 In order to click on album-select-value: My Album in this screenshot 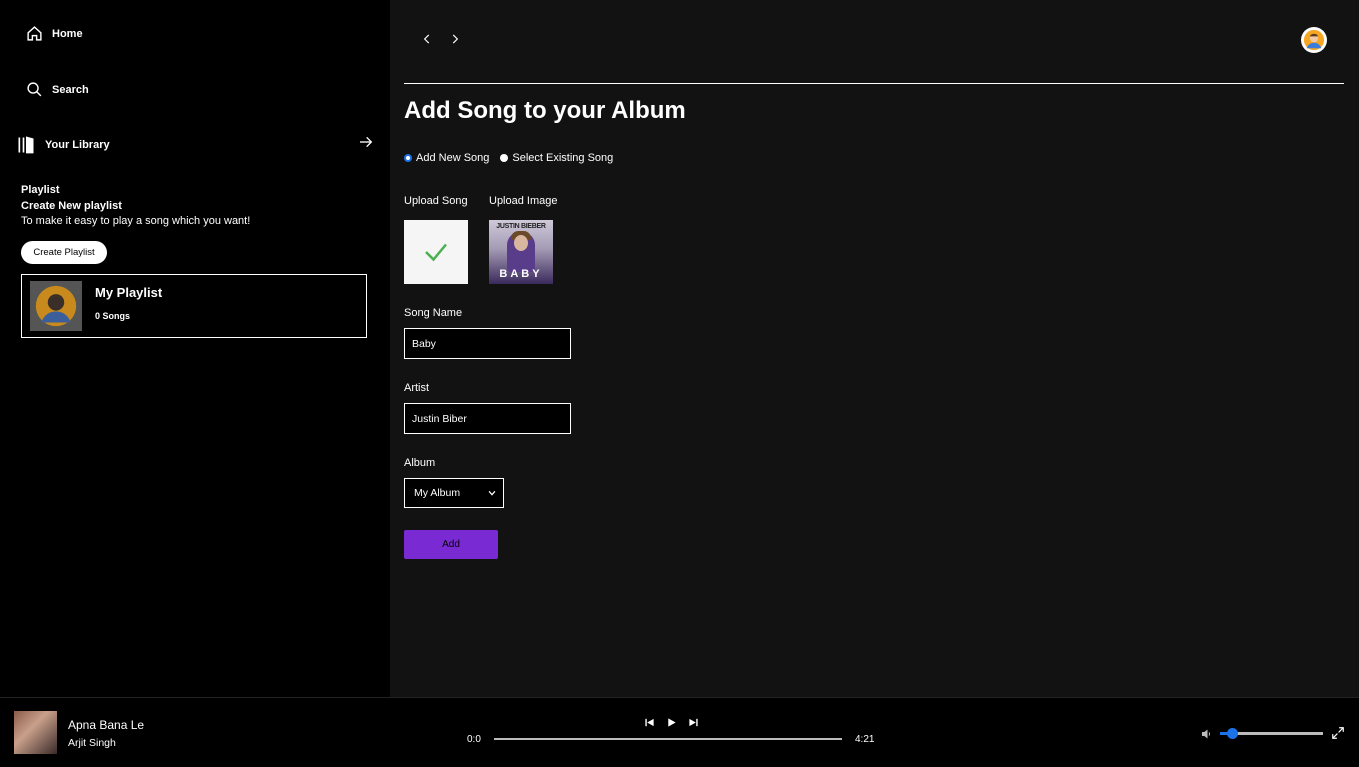, I will do `click(437, 493)`.